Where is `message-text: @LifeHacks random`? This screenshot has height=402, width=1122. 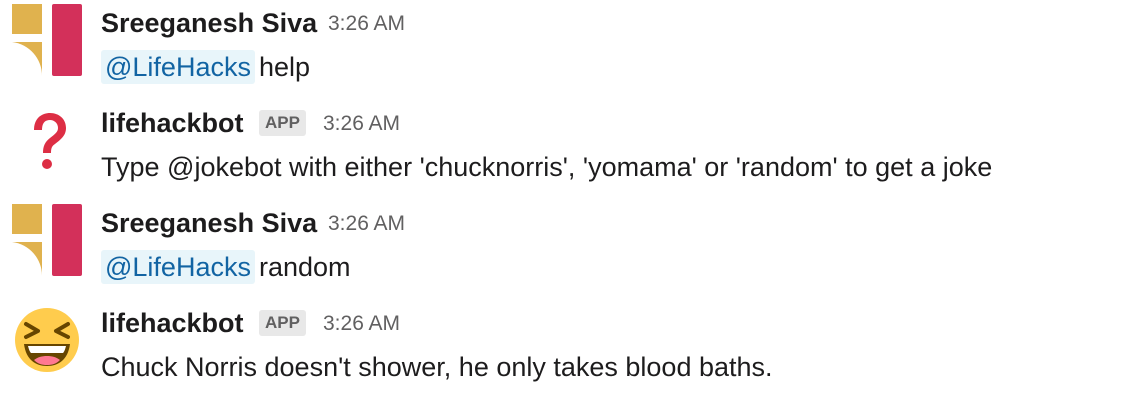
message-text: @LifeHacks random is located at coordinates (226, 267).